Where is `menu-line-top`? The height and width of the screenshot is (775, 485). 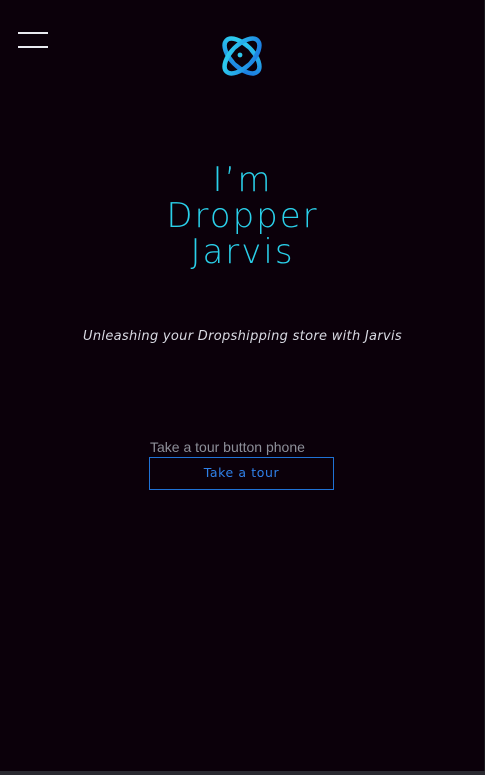
menu-line-top is located at coordinates (33, 33).